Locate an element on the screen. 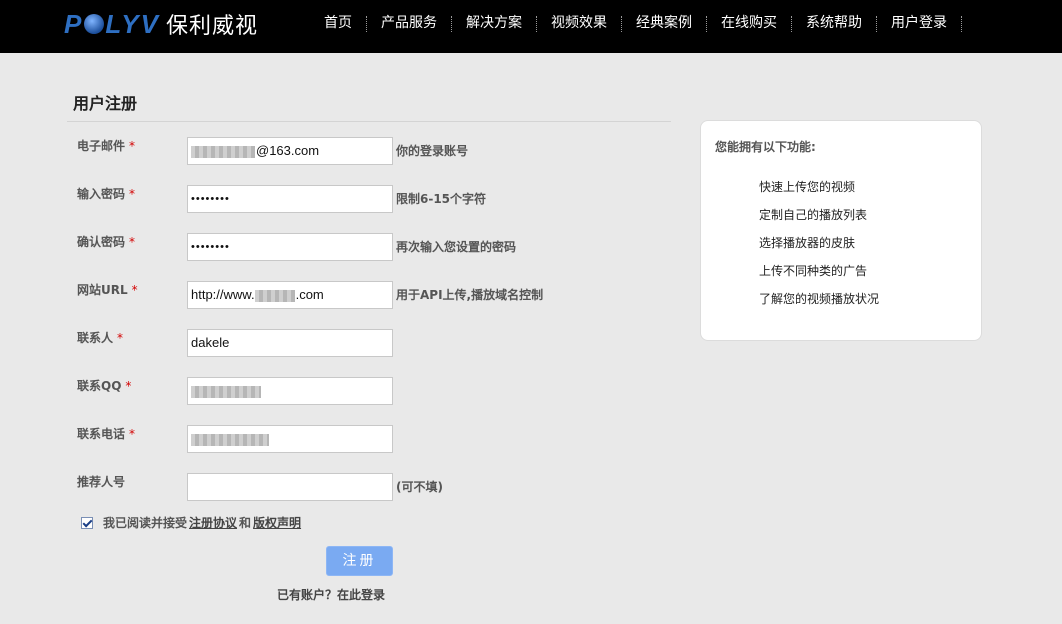 The width and height of the screenshot is (1062, 624). website-url-field: http://www. .com is located at coordinates (290, 295).